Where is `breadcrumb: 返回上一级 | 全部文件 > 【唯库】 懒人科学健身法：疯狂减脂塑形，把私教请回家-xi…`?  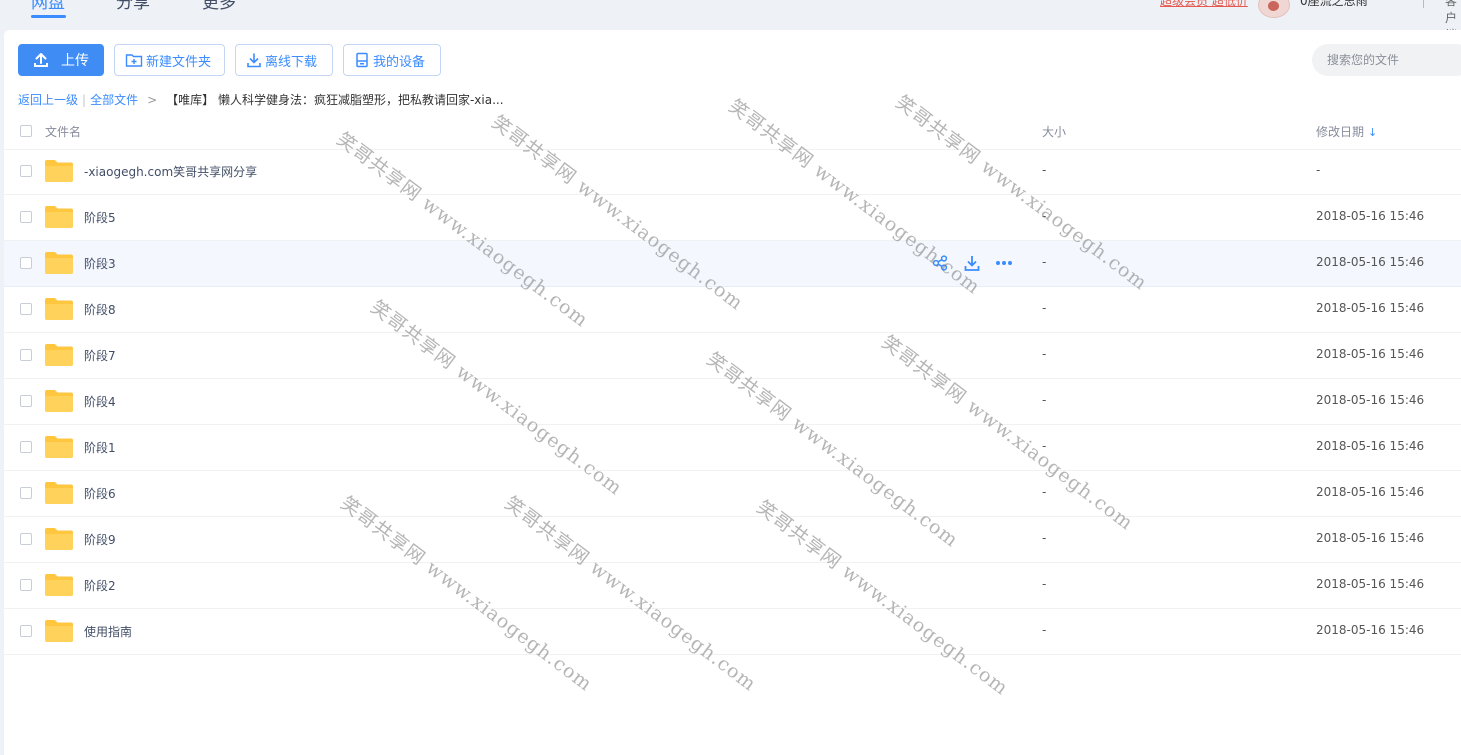 breadcrumb: 返回上一级 | 全部文件 > 【唯库】 懒人科学健身法：疯狂减脂塑形，把私教请回家-xi… is located at coordinates (261, 99).